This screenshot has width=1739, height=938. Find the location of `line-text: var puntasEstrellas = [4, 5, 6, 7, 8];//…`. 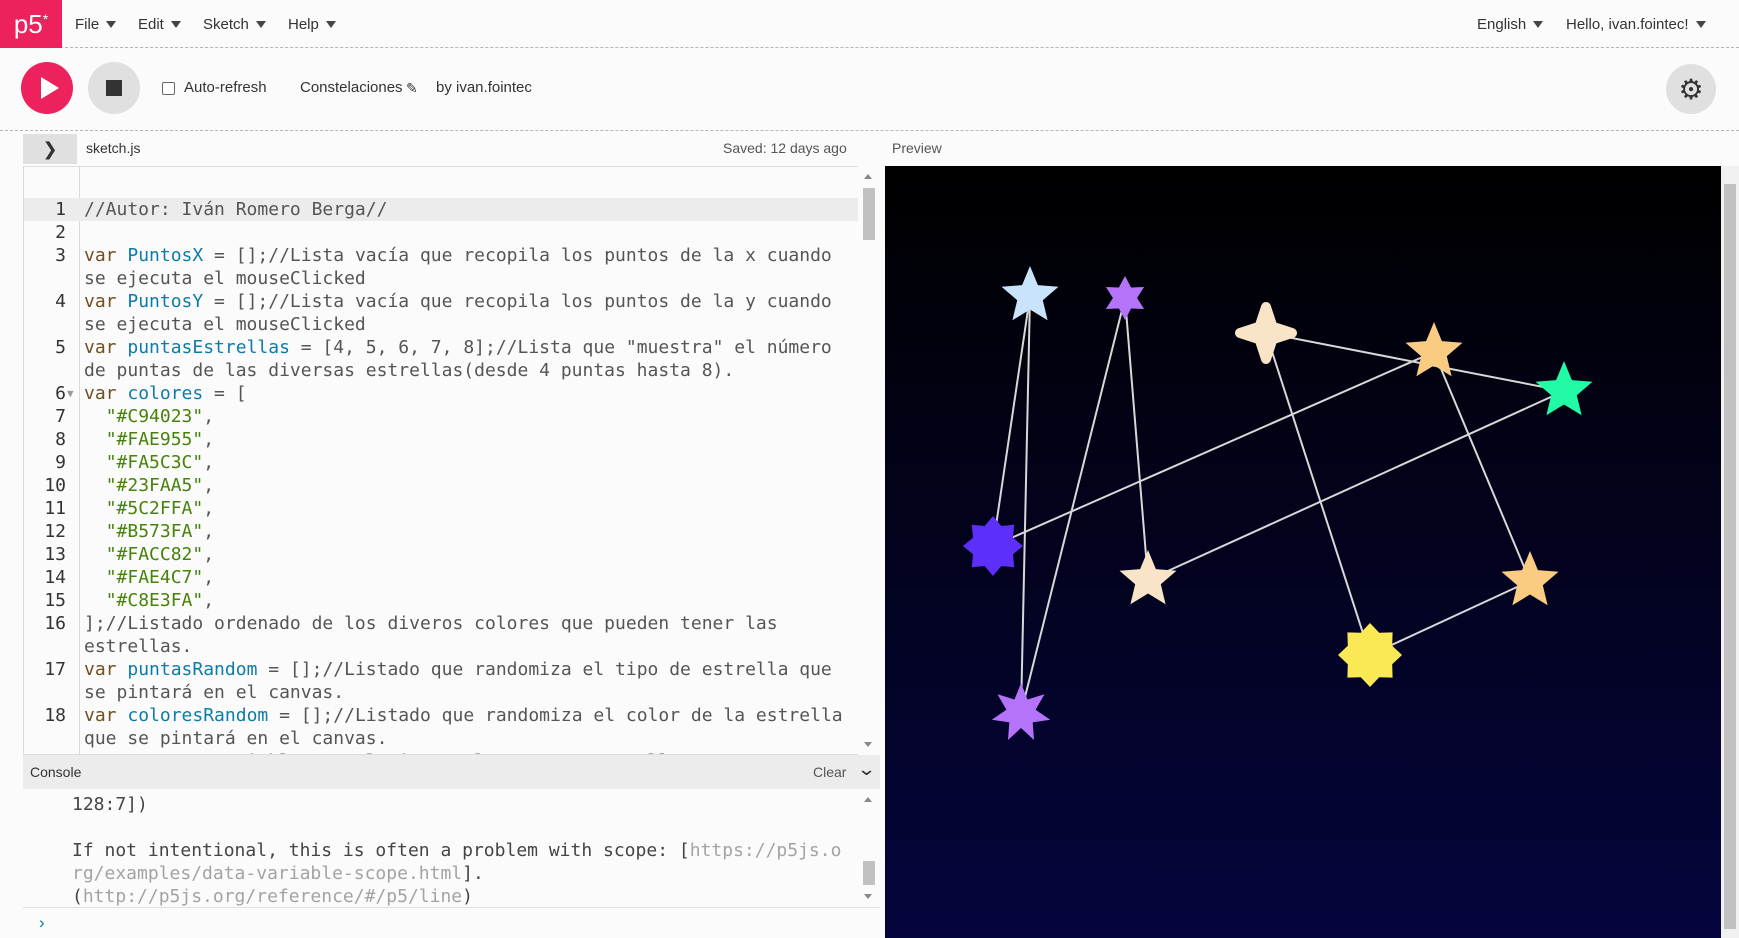

line-text: var puntasEstrellas = [4, 5, 6, 7, 8];//… is located at coordinates (463, 359).